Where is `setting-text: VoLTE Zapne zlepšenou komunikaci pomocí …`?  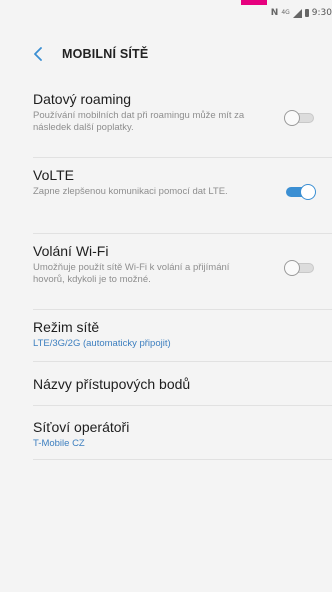
setting-text: VoLTE Zapne zlepšenou komunikaci pomocí … is located at coordinates (148, 182).